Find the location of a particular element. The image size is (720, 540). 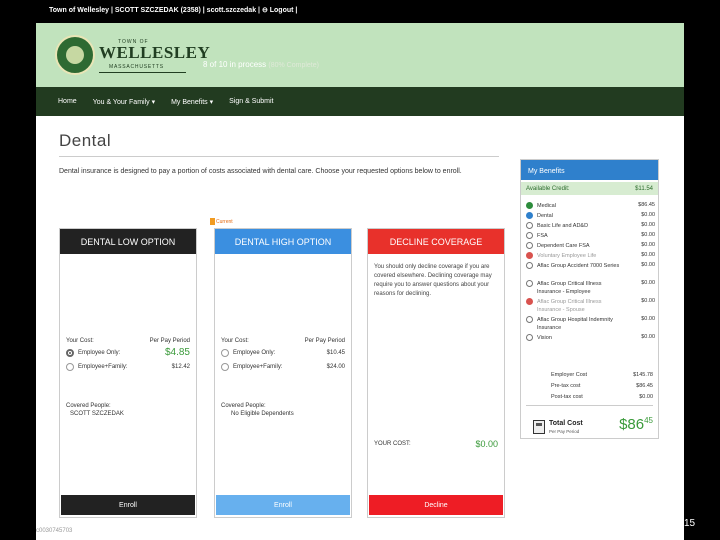

my-benefits-title: My Benefits is located at coordinates (589, 170).